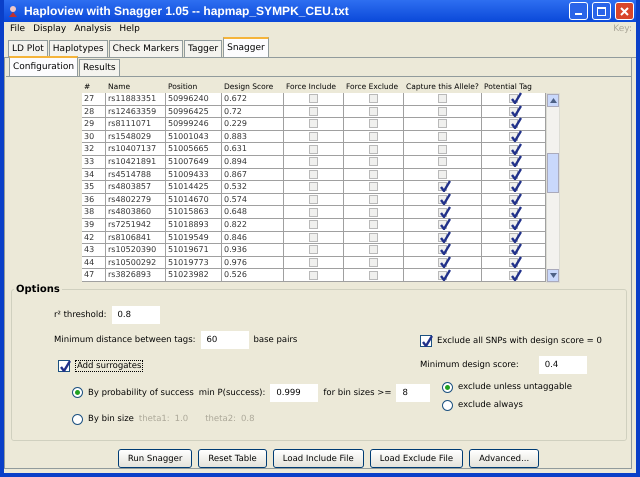 The height and width of the screenshot is (477, 640). Describe the element at coordinates (78, 48) in the screenshot. I see `tab: Haplotypes` at that location.